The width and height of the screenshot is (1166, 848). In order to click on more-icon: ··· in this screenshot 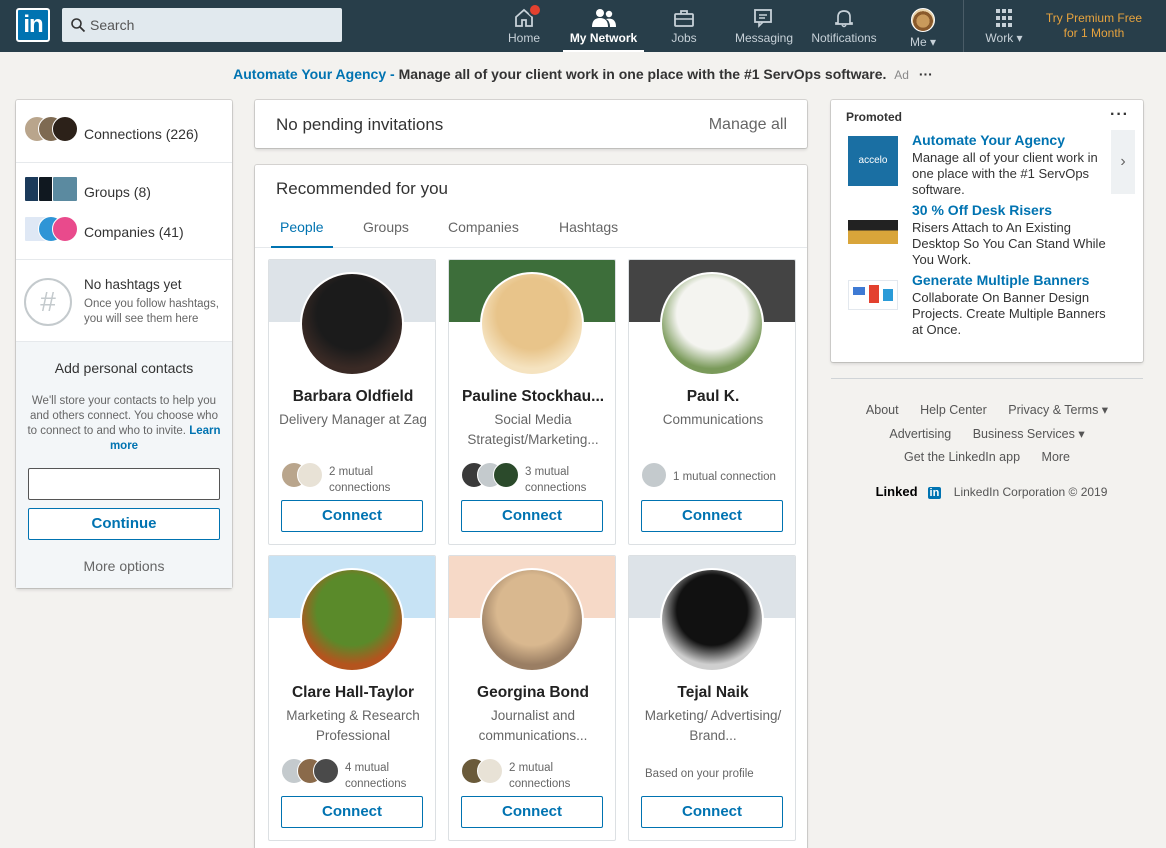, I will do `click(1119, 115)`.